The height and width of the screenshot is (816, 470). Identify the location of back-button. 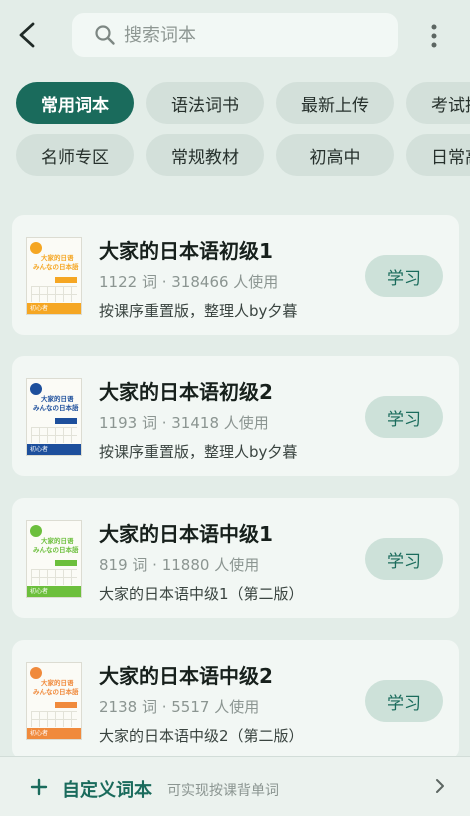
(28, 35).